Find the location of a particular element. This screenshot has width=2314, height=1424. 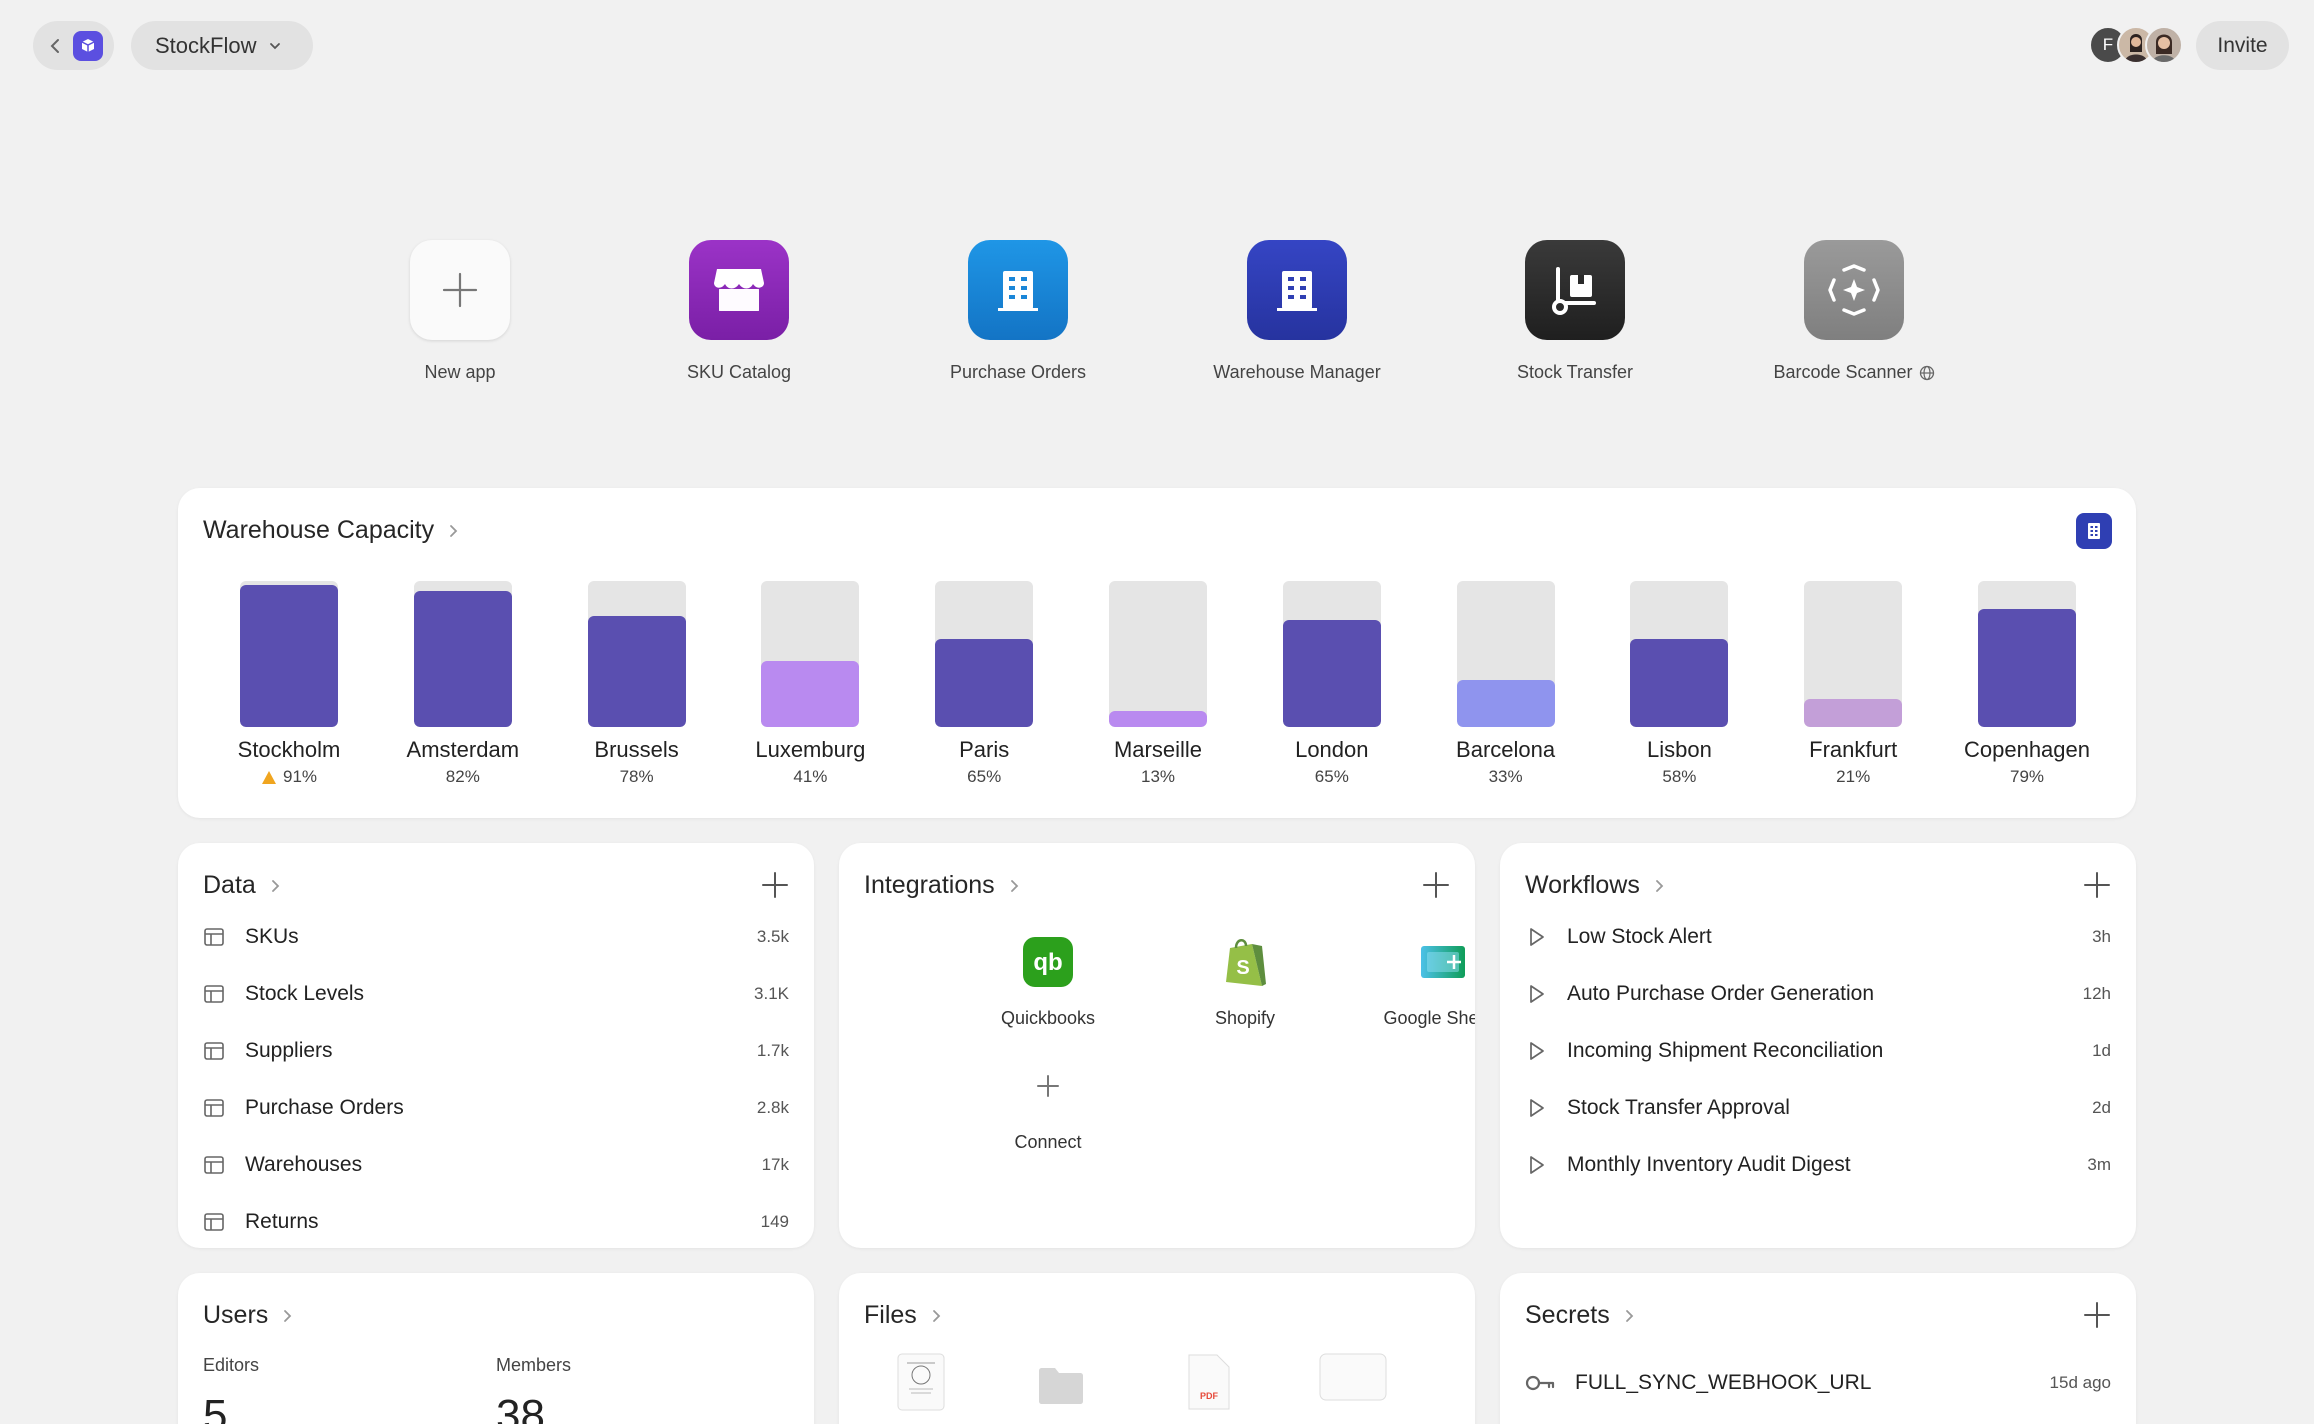

shopify-glyph: S is located at coordinates (1242, 968).